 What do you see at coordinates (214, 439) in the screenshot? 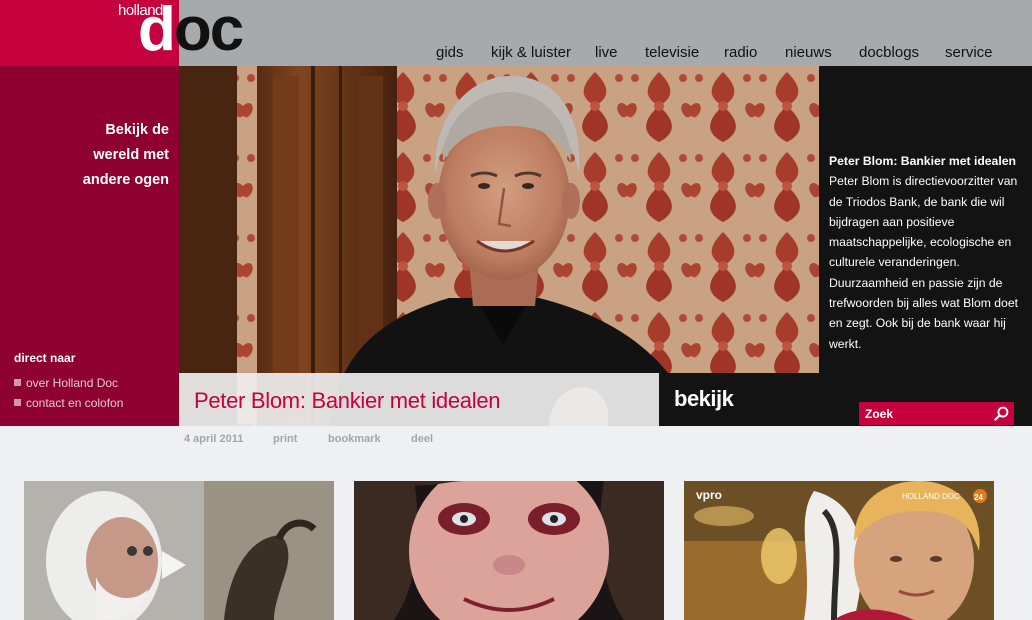
I see `publish-date: 4 april 2011` at bounding box center [214, 439].